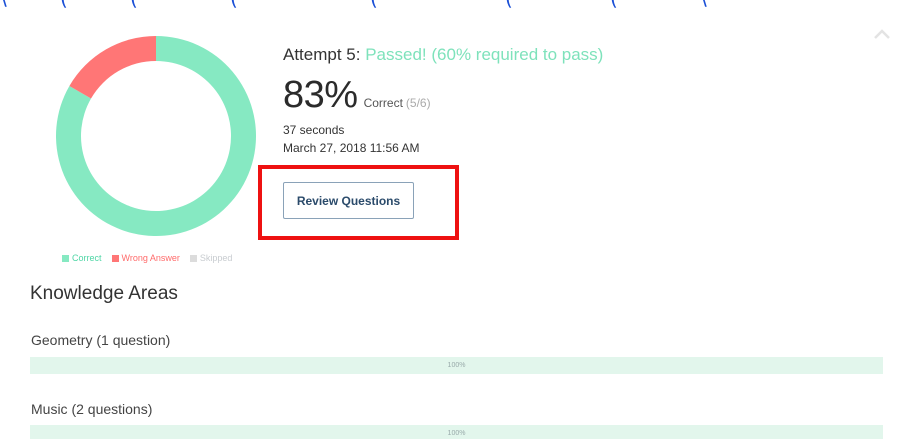  What do you see at coordinates (351, 148) in the screenshot?
I see `attempt-date: March 27, 2018 11:56 AM` at bounding box center [351, 148].